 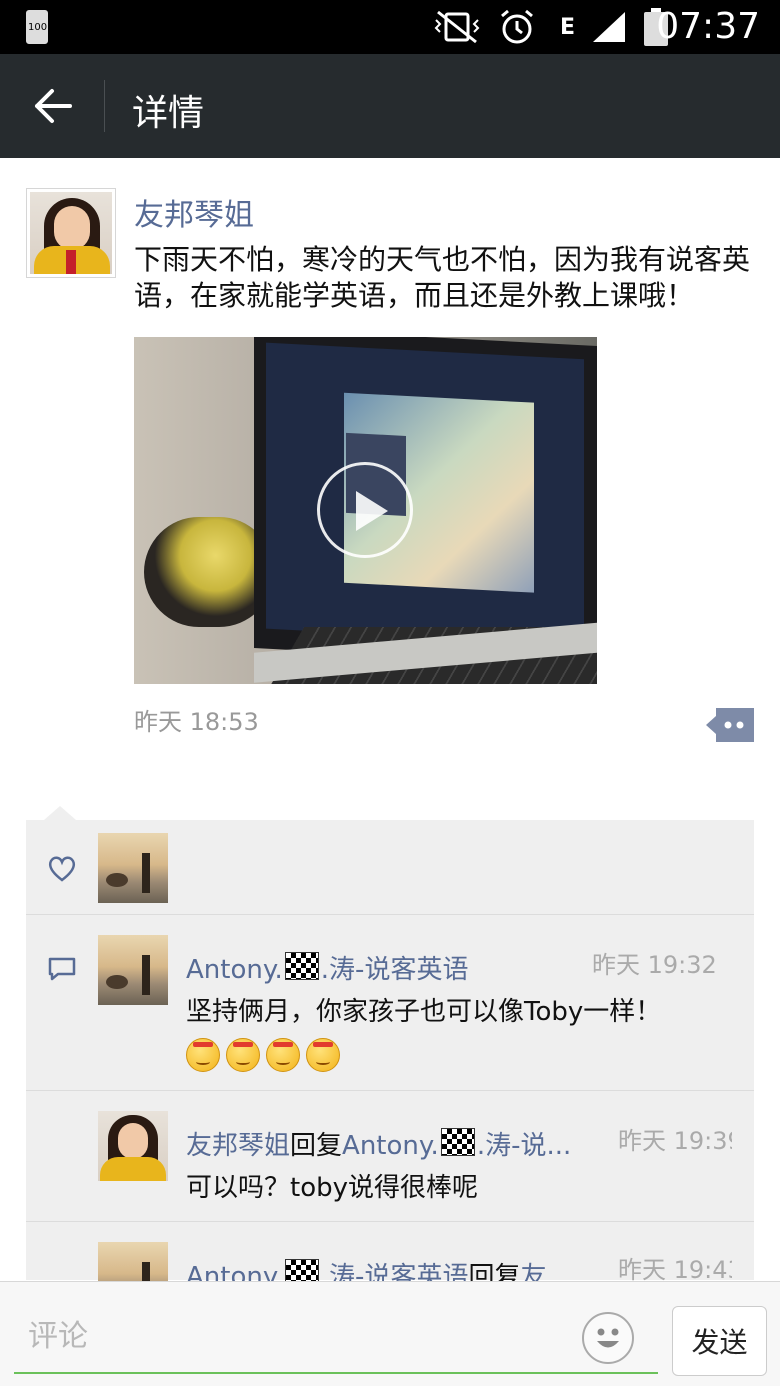 I want to click on avatar-woman-image, so click(x=71, y=233).